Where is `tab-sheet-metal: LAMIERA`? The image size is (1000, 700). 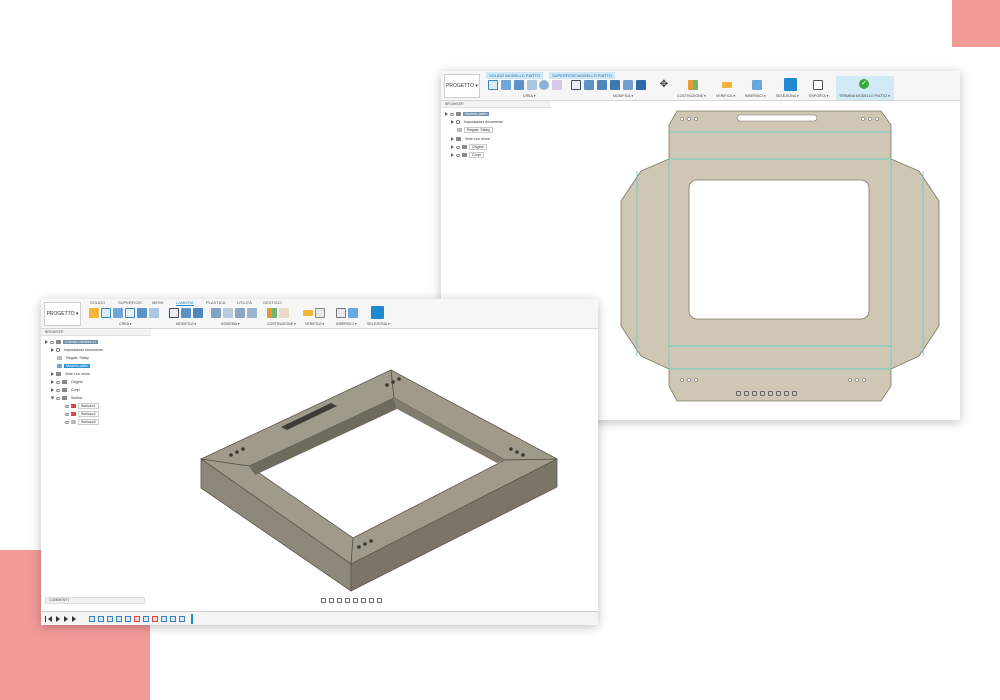 tab-sheet-metal: LAMIERA is located at coordinates (185, 303).